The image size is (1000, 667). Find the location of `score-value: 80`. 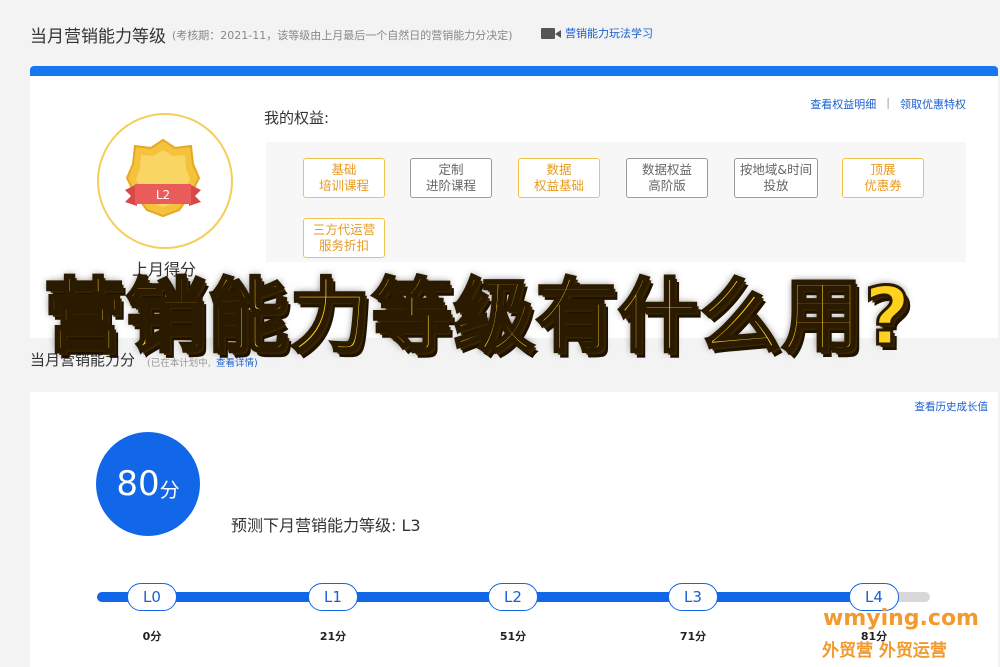

score-value: 80 is located at coordinates (138, 484).